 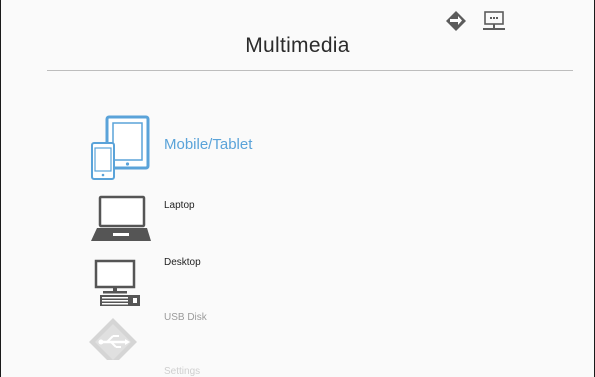 I want to click on page-title: Multimedia, so click(x=297, y=45).